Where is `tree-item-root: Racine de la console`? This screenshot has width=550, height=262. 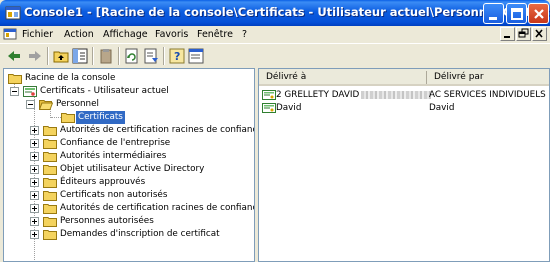 tree-item-root: Racine de la console is located at coordinates (128, 78).